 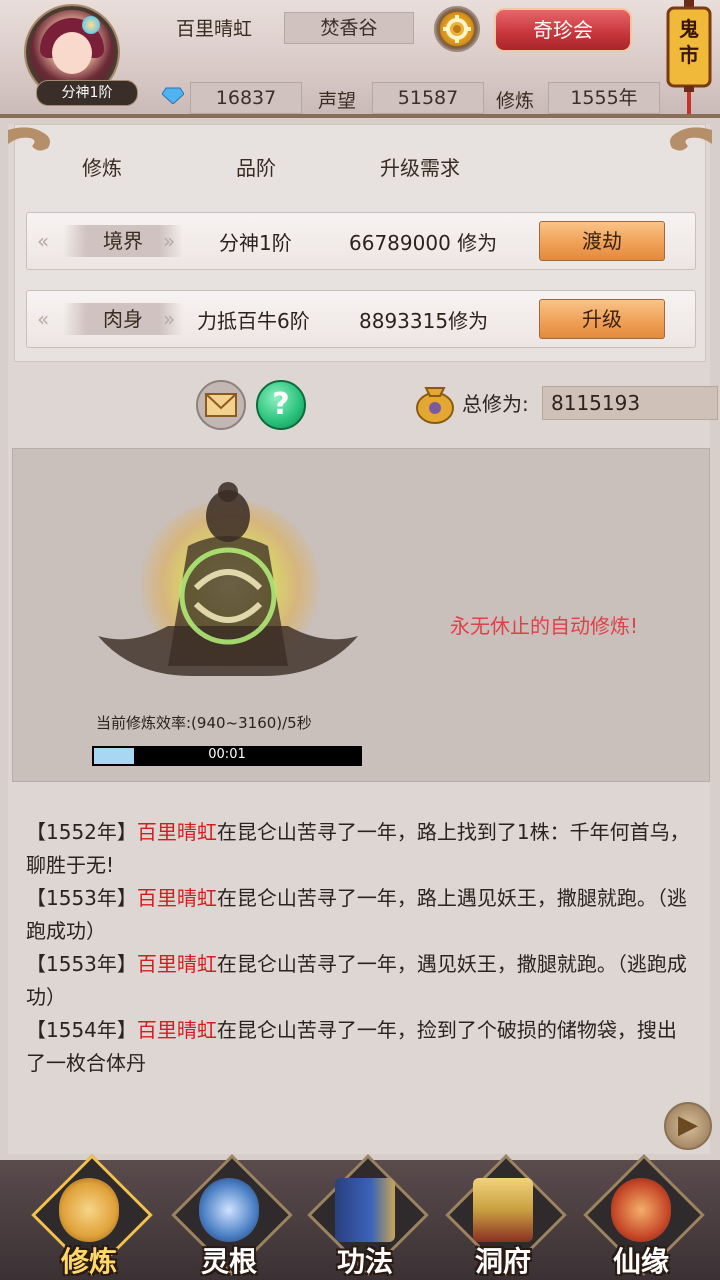 I want to click on gourd-icon, so click(x=641, y=1210).